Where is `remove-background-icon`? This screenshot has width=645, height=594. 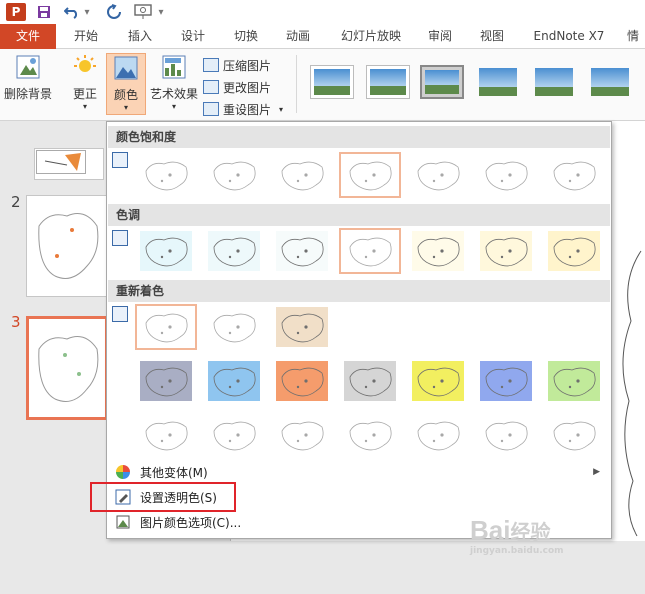 remove-background-icon is located at coordinates (28, 67).